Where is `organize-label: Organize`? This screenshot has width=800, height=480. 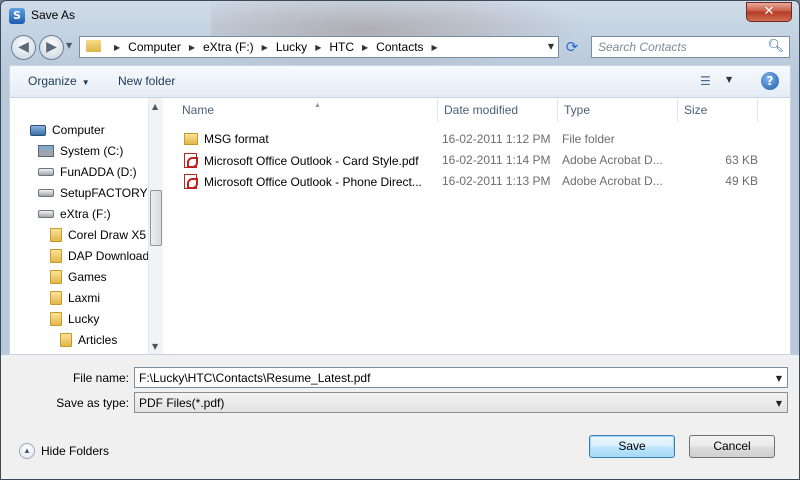
organize-label: Organize is located at coordinates (52, 81).